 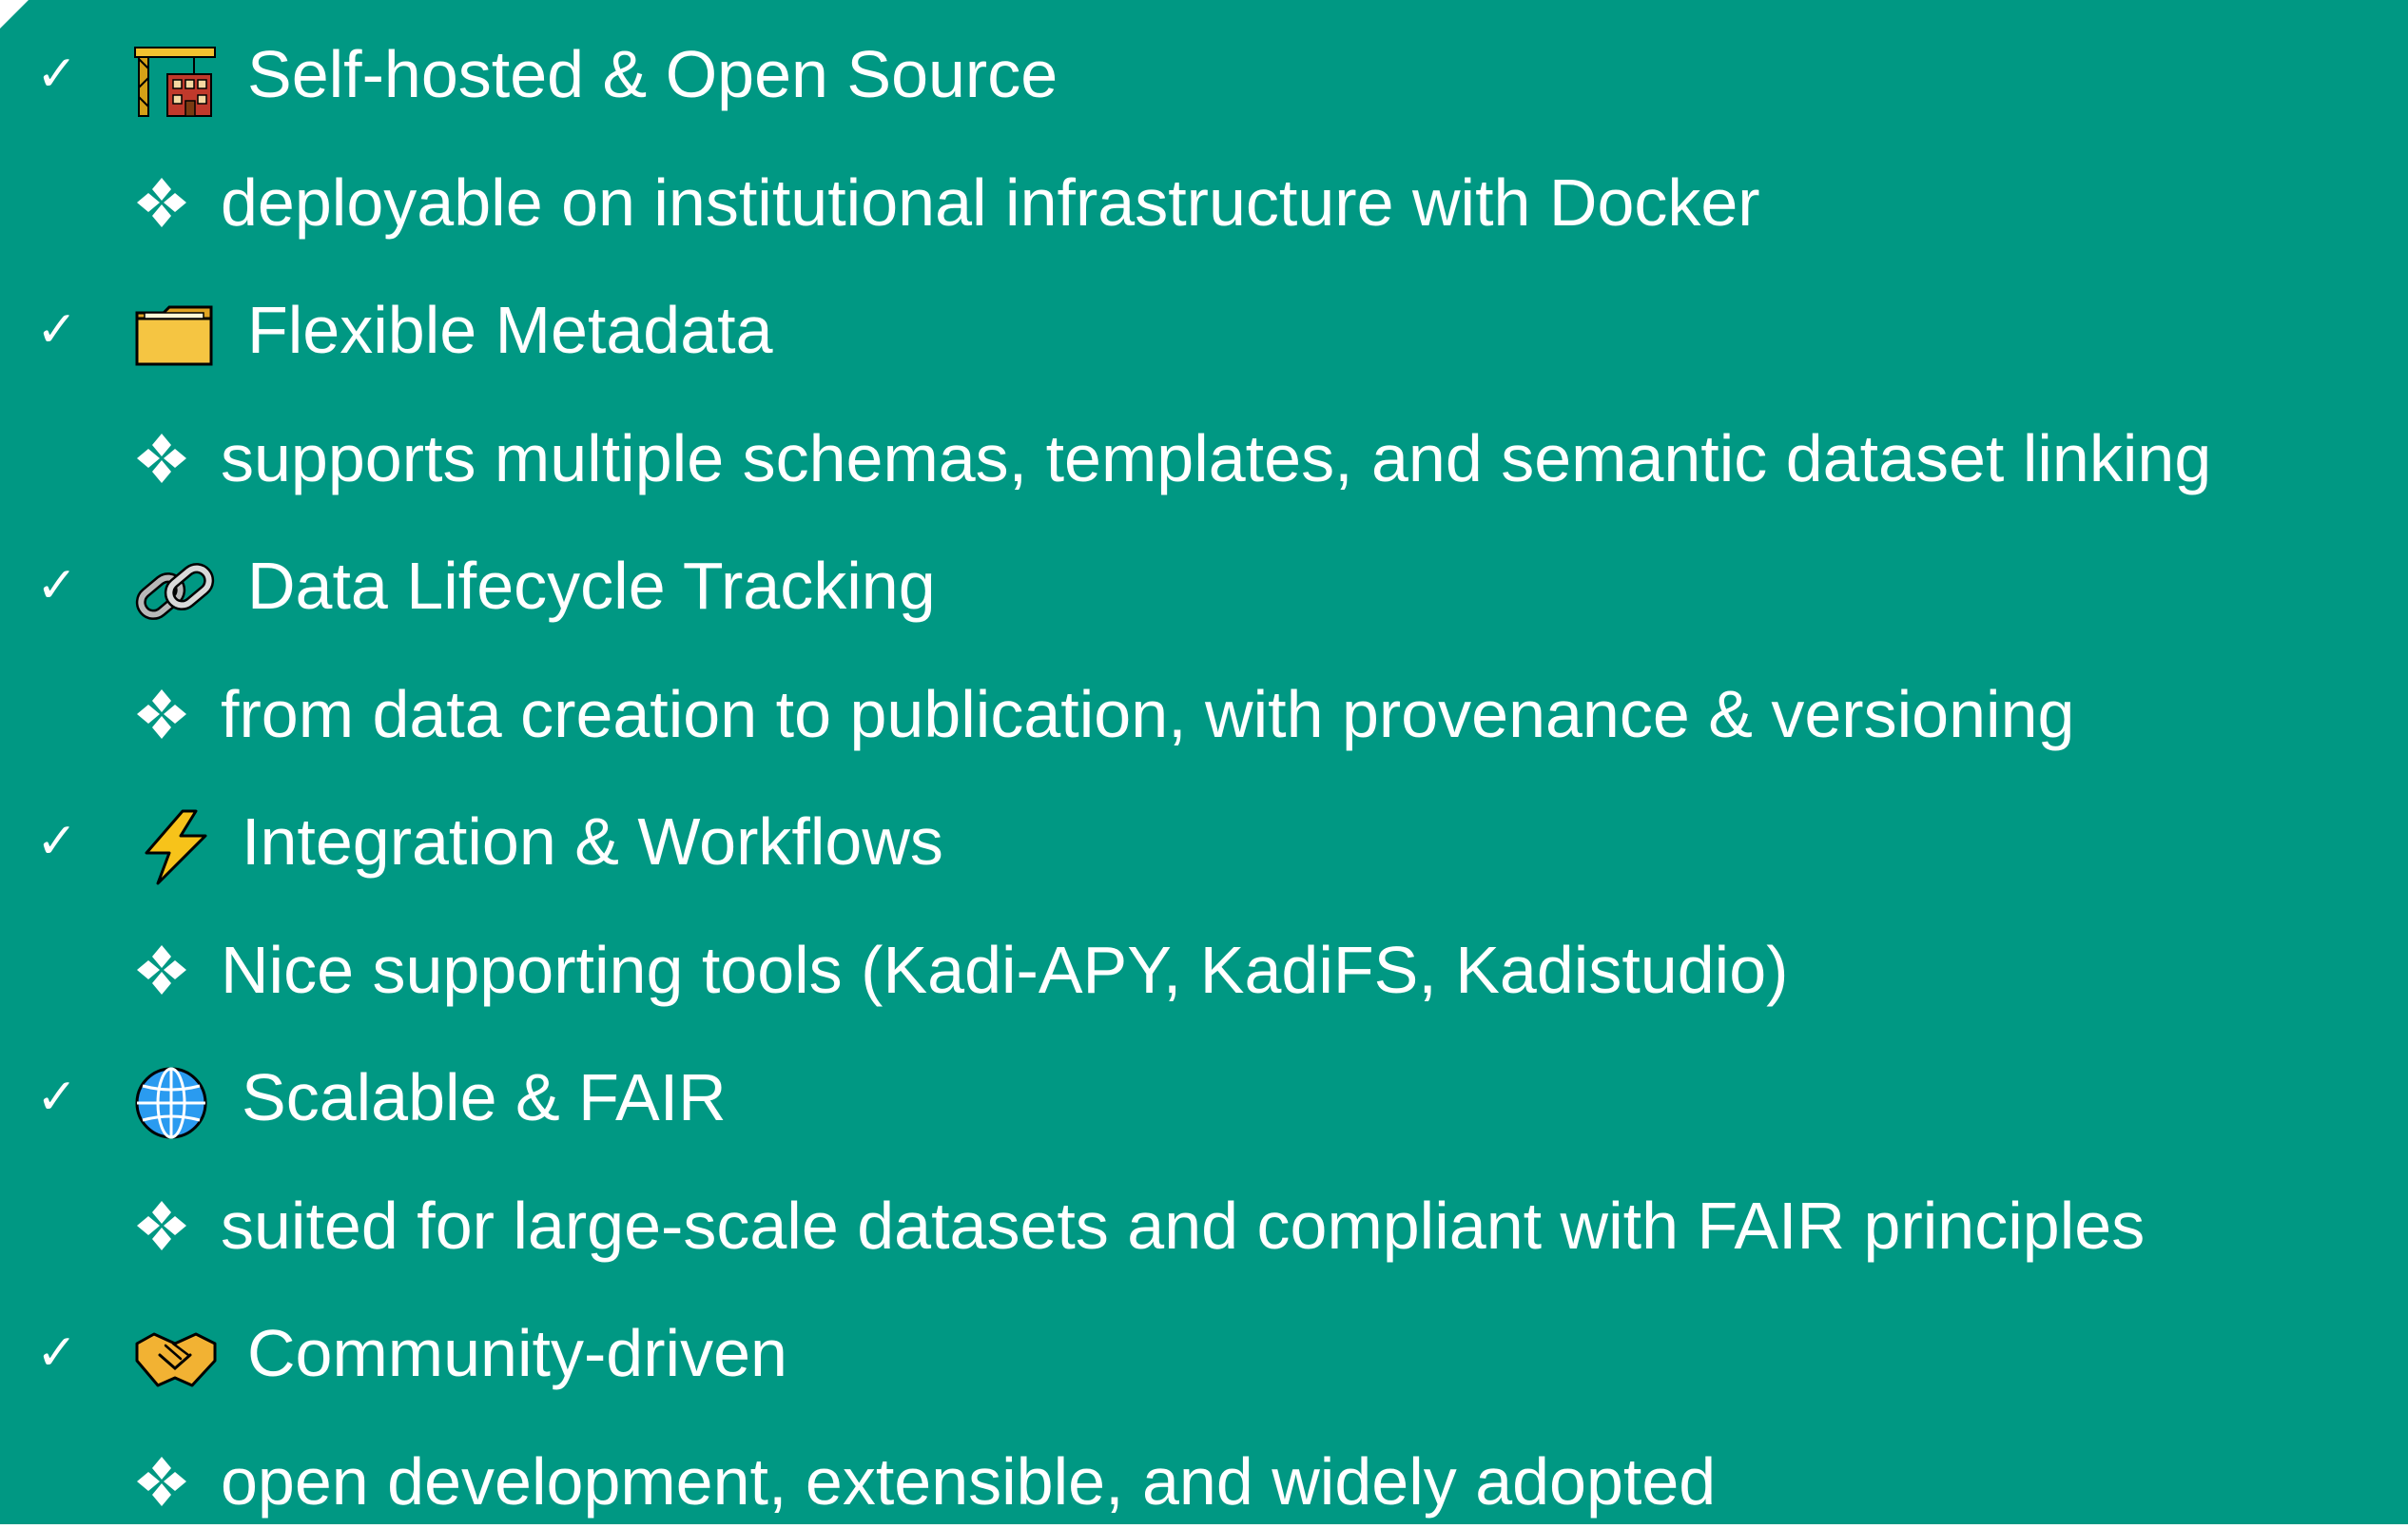 I want to click on feature-title: Data Lifecycle Tracking, so click(x=592, y=586).